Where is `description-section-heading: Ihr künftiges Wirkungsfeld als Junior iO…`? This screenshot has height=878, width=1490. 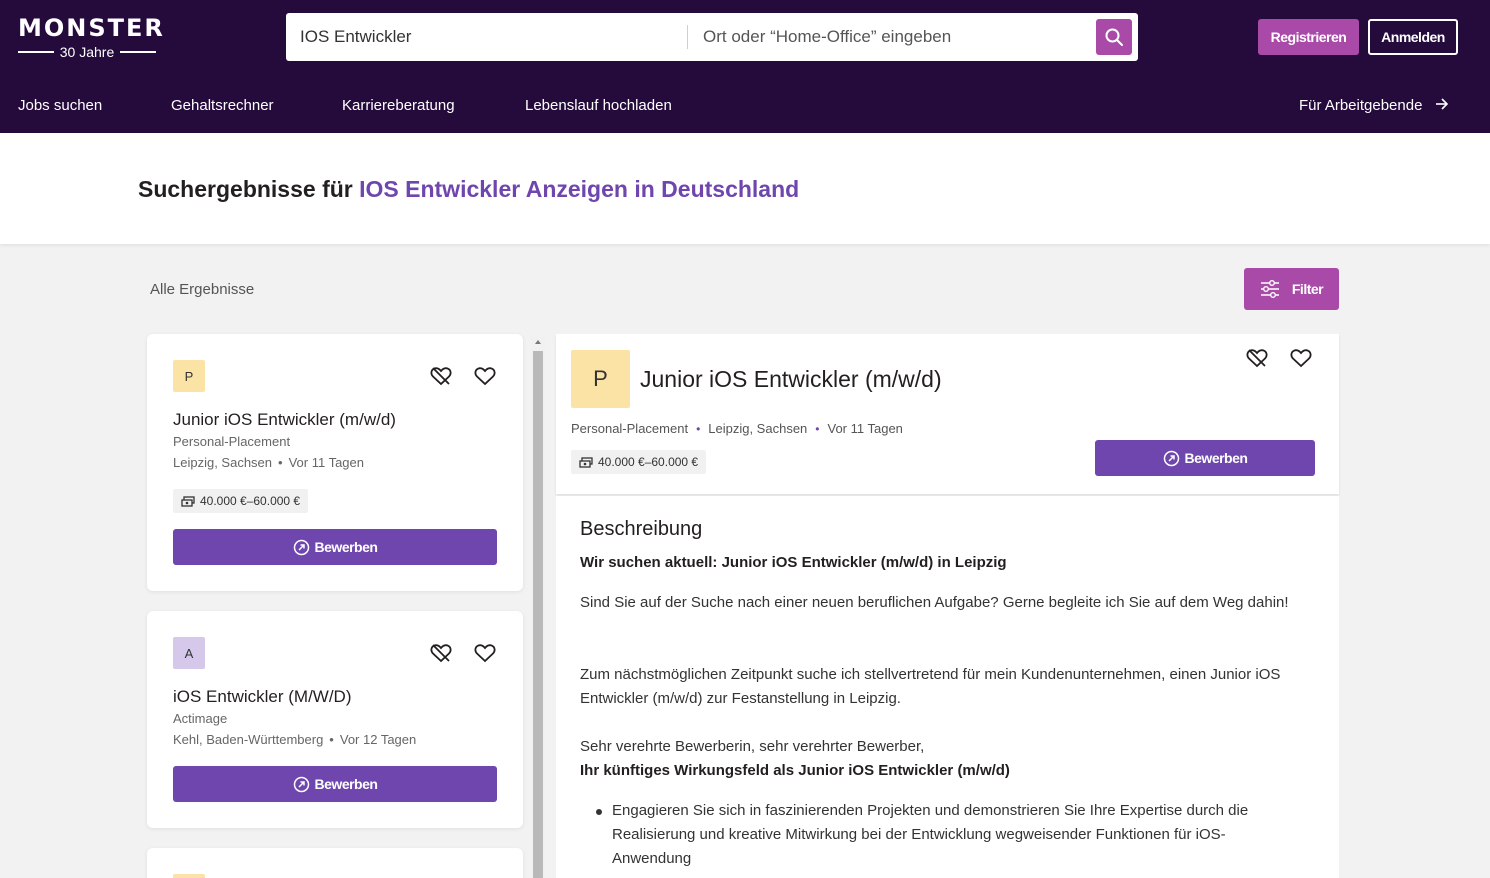 description-section-heading: Ihr künftiges Wirkungsfeld als Junior iO… is located at coordinates (795, 770).